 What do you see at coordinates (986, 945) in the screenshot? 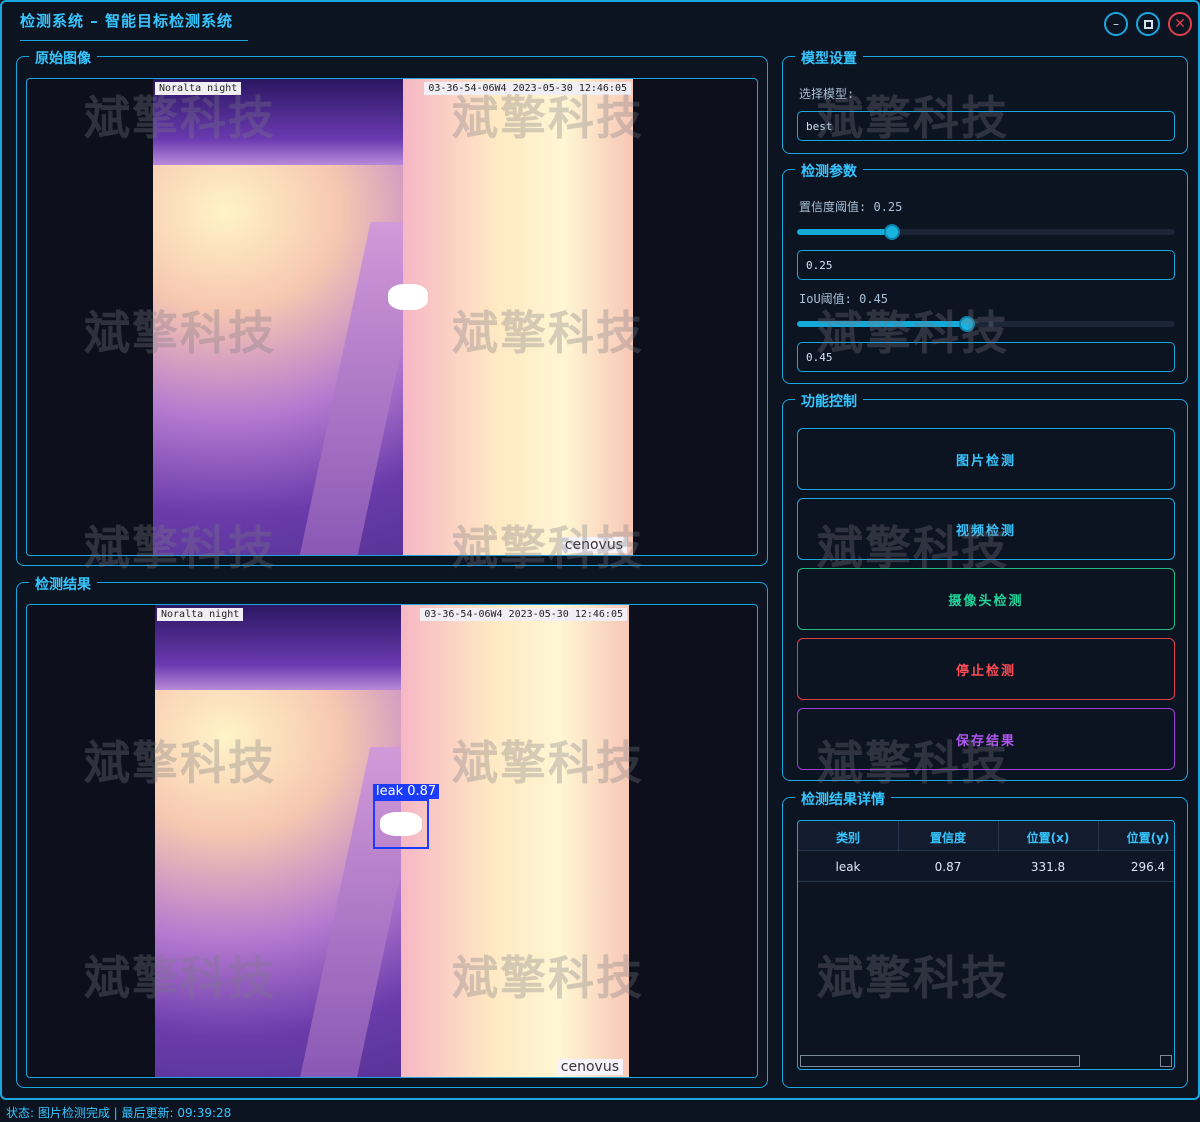
I see `result-table: 类别 置信度 位置(x) 位置(y) leak 0.87 331.8 296.4` at bounding box center [986, 945].